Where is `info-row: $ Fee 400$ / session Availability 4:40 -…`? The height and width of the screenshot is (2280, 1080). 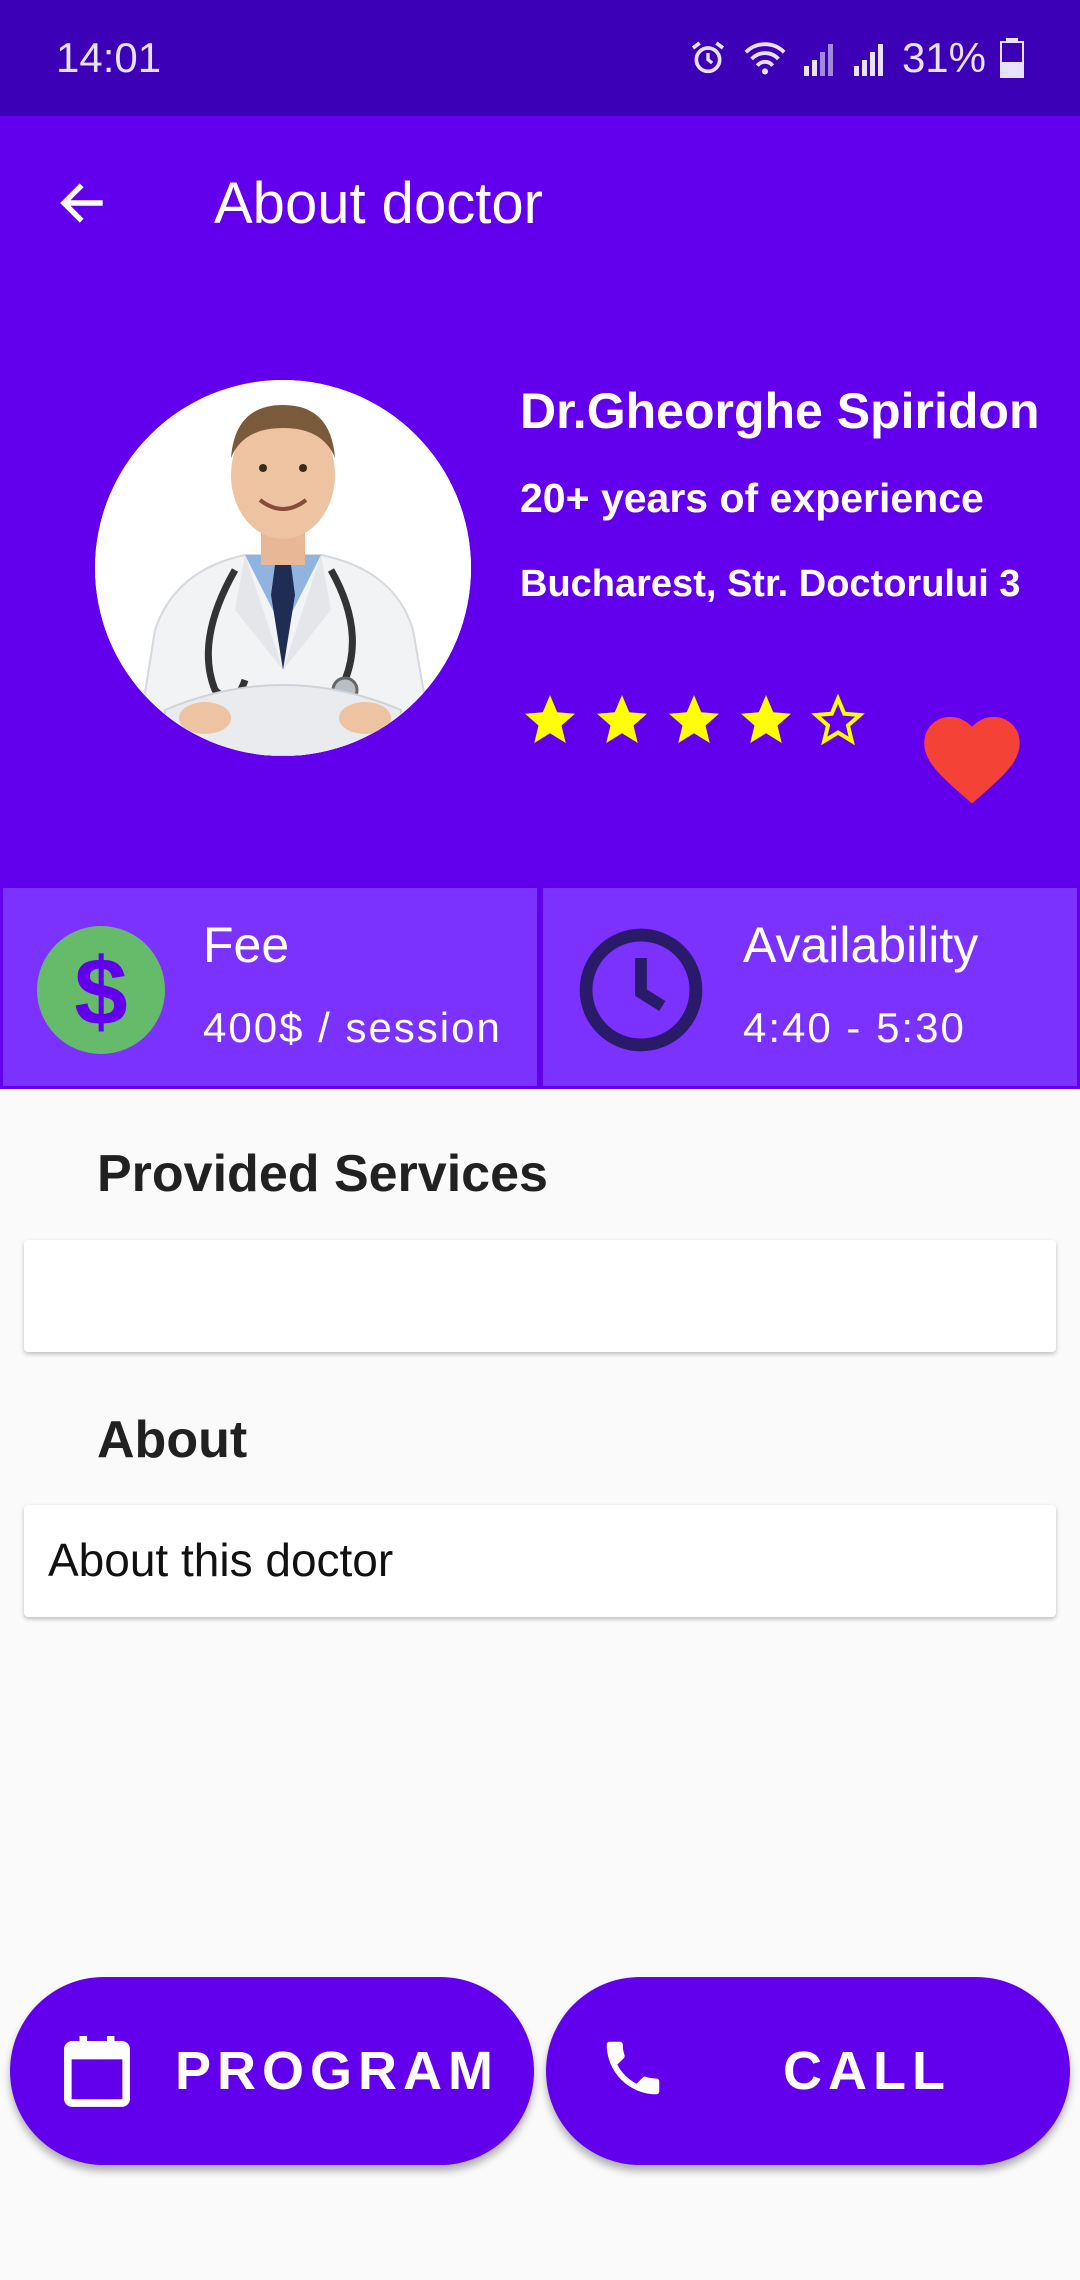 info-row: $ Fee 400$ / session Availability 4:40 -… is located at coordinates (540, 987).